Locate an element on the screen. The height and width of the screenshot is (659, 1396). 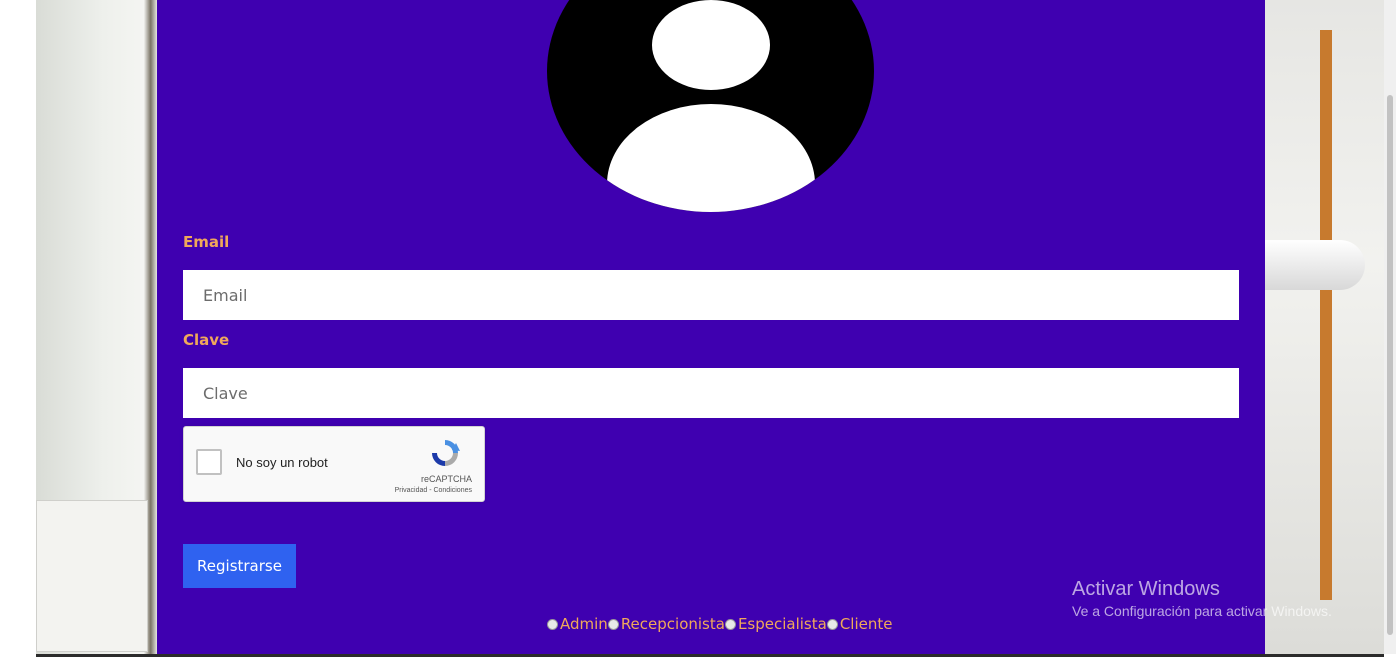
scrollbar-thumb is located at coordinates (1390, 365).